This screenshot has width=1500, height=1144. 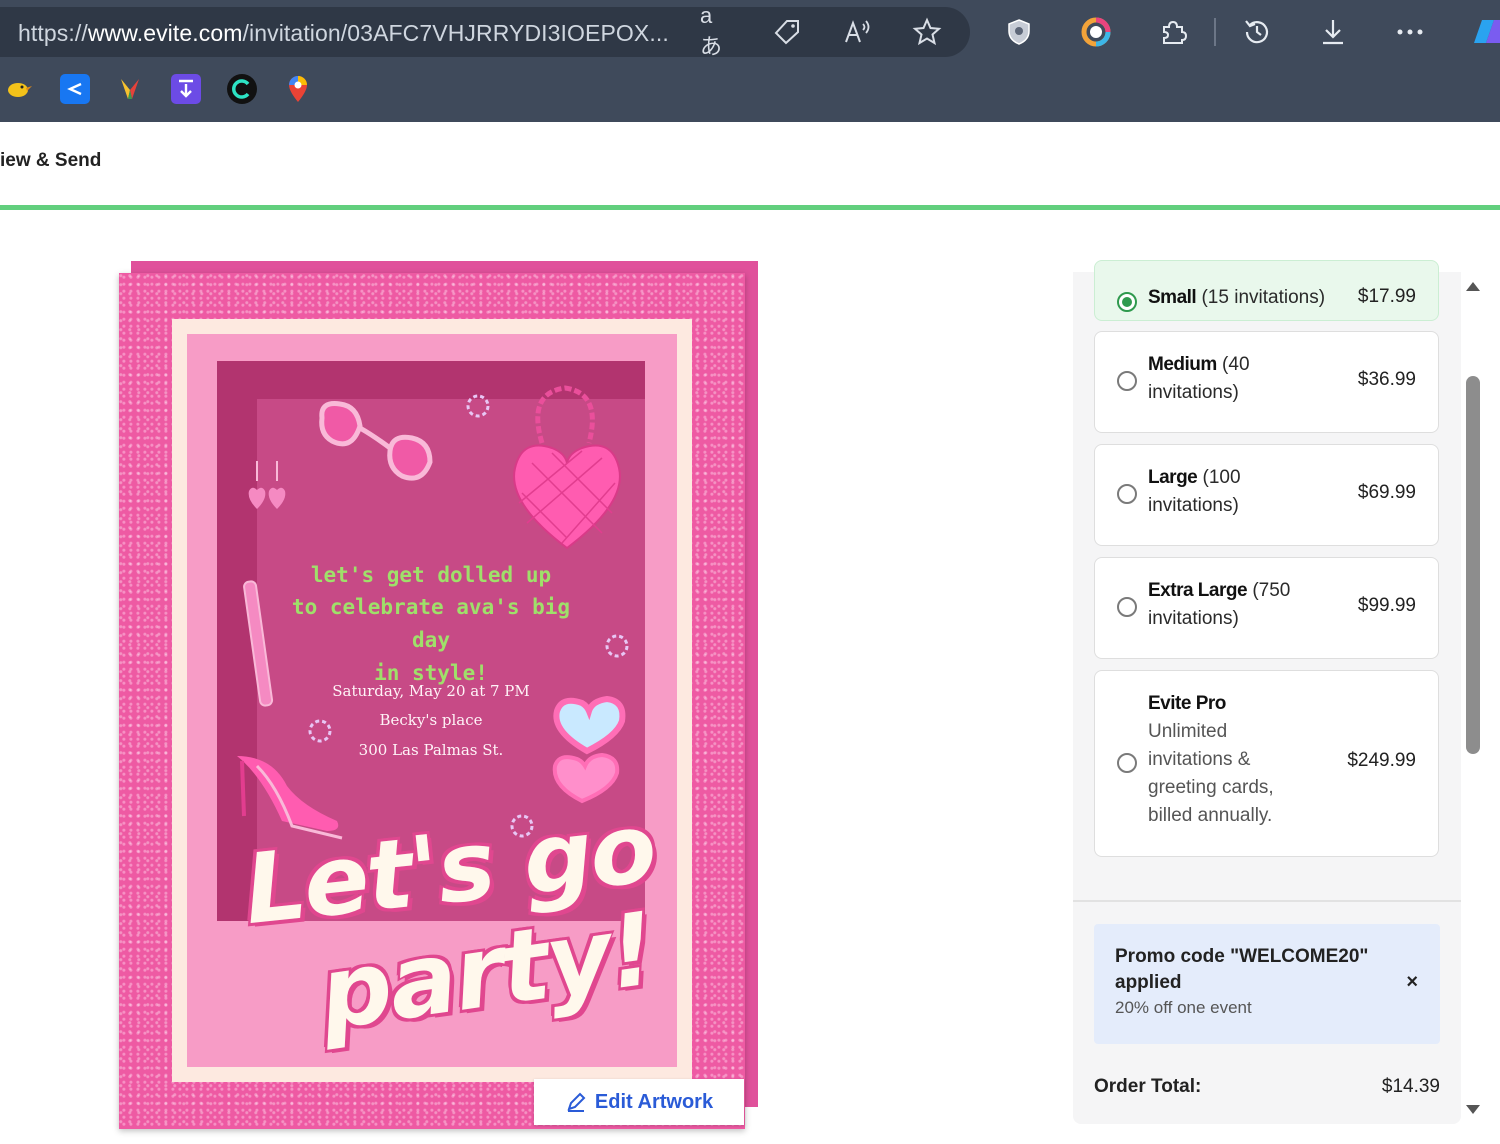 What do you see at coordinates (431, 750) in the screenshot?
I see `card-address: 300 Las Palmas St.` at bounding box center [431, 750].